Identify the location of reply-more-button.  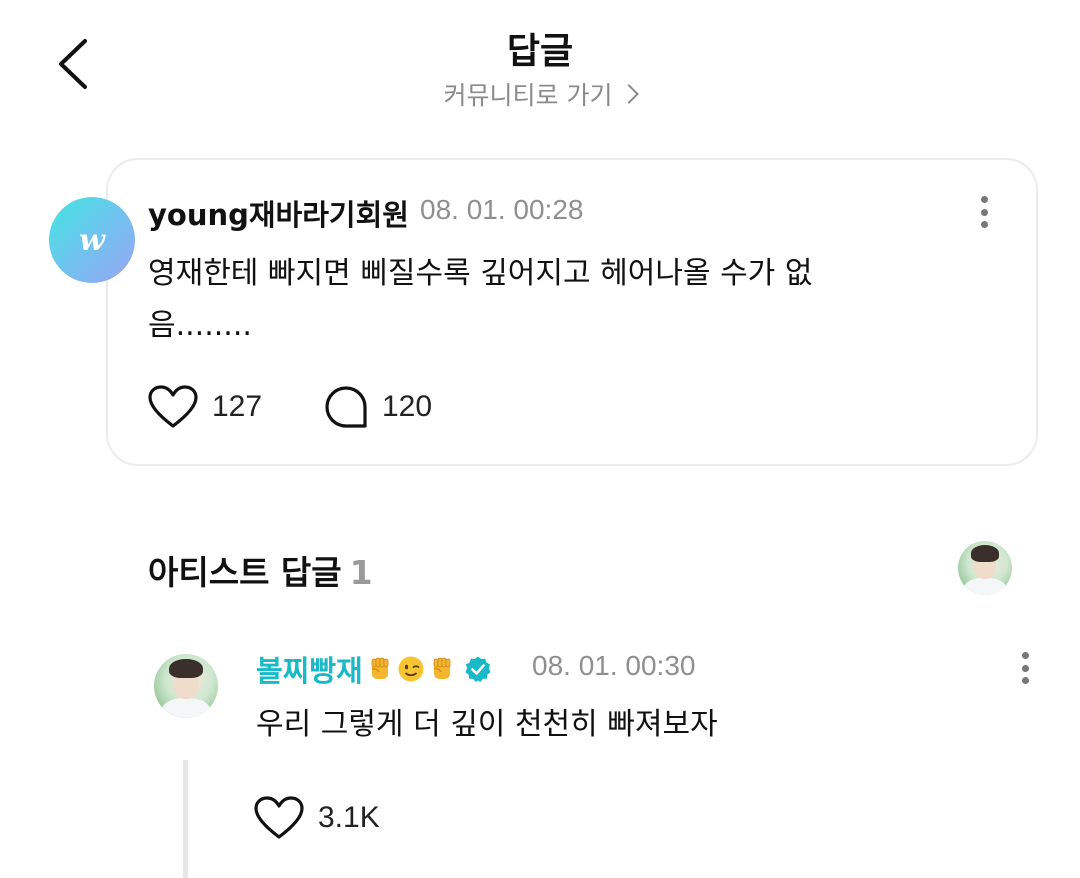
(1025, 668).